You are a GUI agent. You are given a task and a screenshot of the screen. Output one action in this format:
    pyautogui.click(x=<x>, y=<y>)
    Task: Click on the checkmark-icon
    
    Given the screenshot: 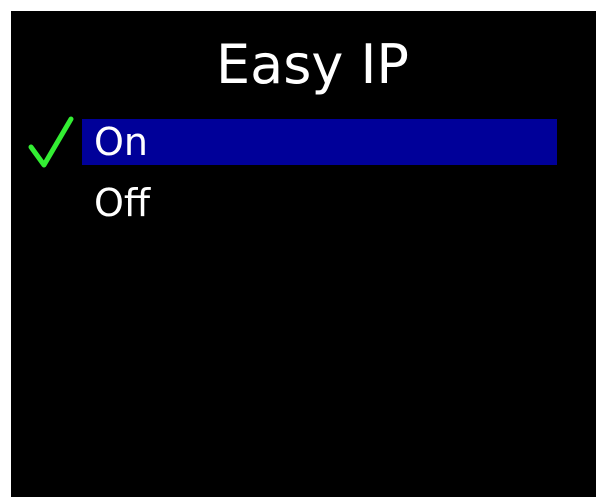 What is the action you would take?
    pyautogui.click(x=51, y=142)
    